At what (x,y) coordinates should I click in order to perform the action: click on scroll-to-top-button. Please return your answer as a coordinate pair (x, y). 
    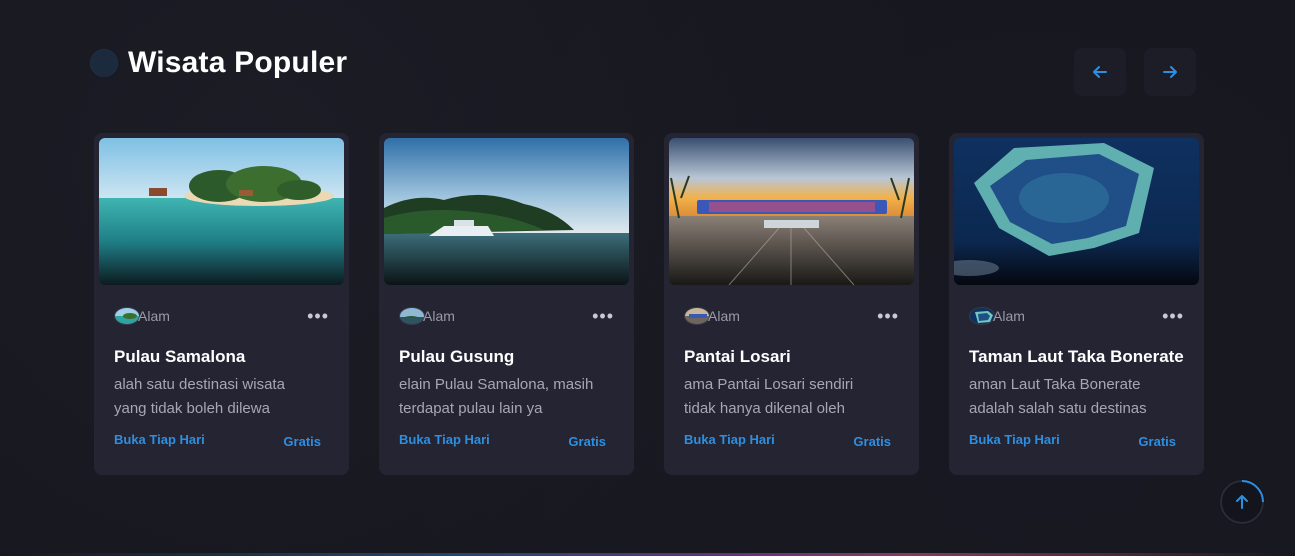
    Looking at the image, I should click on (1242, 502).